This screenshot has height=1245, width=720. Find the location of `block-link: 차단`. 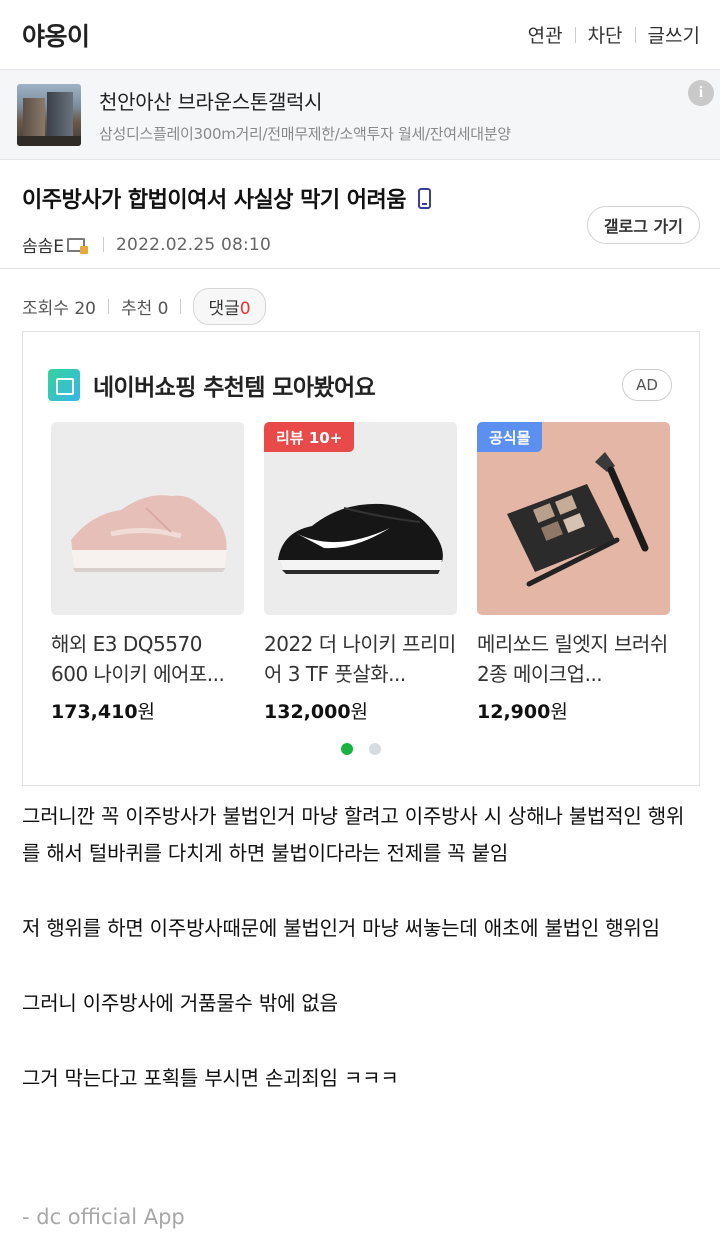

block-link: 차단 is located at coordinates (605, 34).